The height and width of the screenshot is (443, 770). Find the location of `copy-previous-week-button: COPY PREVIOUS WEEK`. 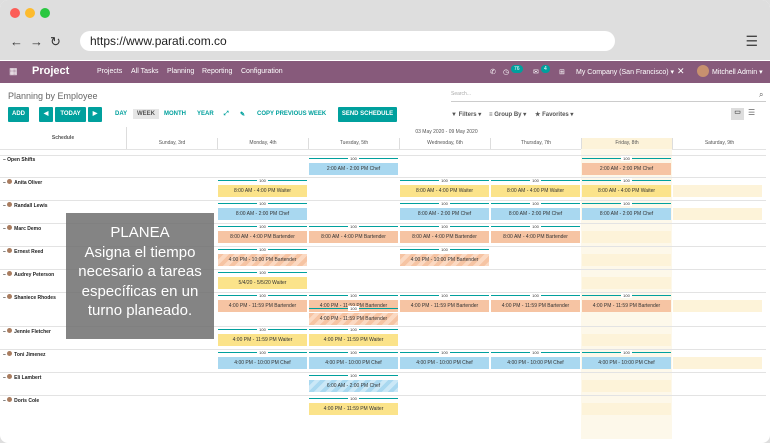

copy-previous-week-button: COPY PREVIOUS WEEK is located at coordinates (291, 114).